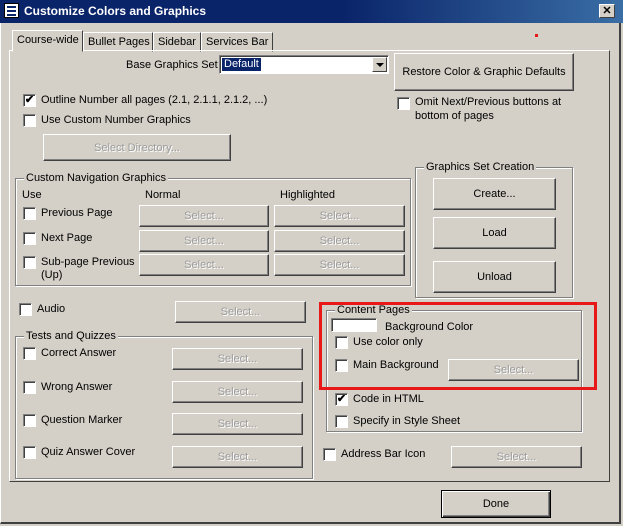  Describe the element at coordinates (29, 262) in the screenshot. I see `sub-page-previous-checkbox` at that location.